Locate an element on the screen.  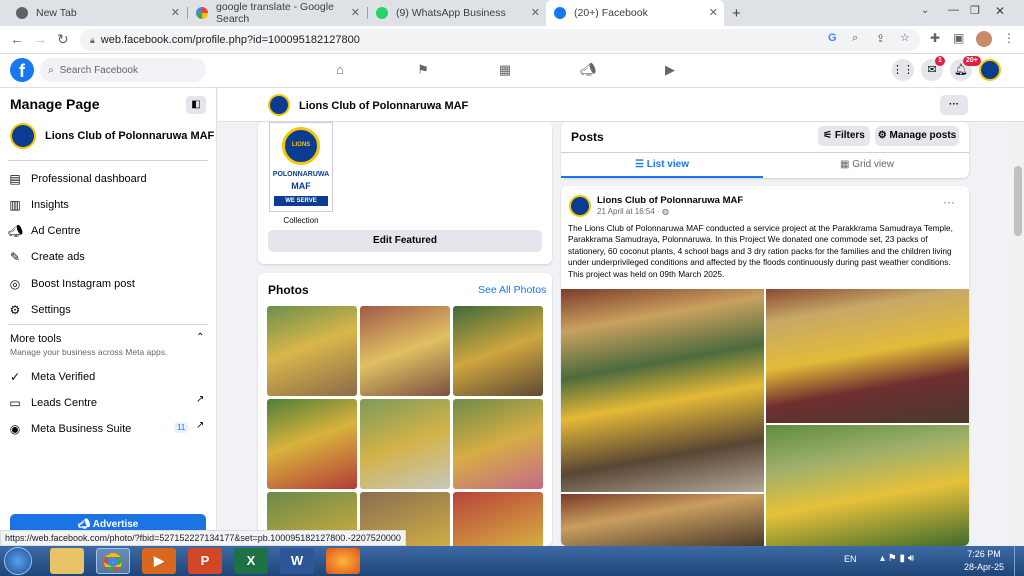
sidebar-item-boost-instagram: ◎ Boost Instagram post is located at coordinates (71, 284).